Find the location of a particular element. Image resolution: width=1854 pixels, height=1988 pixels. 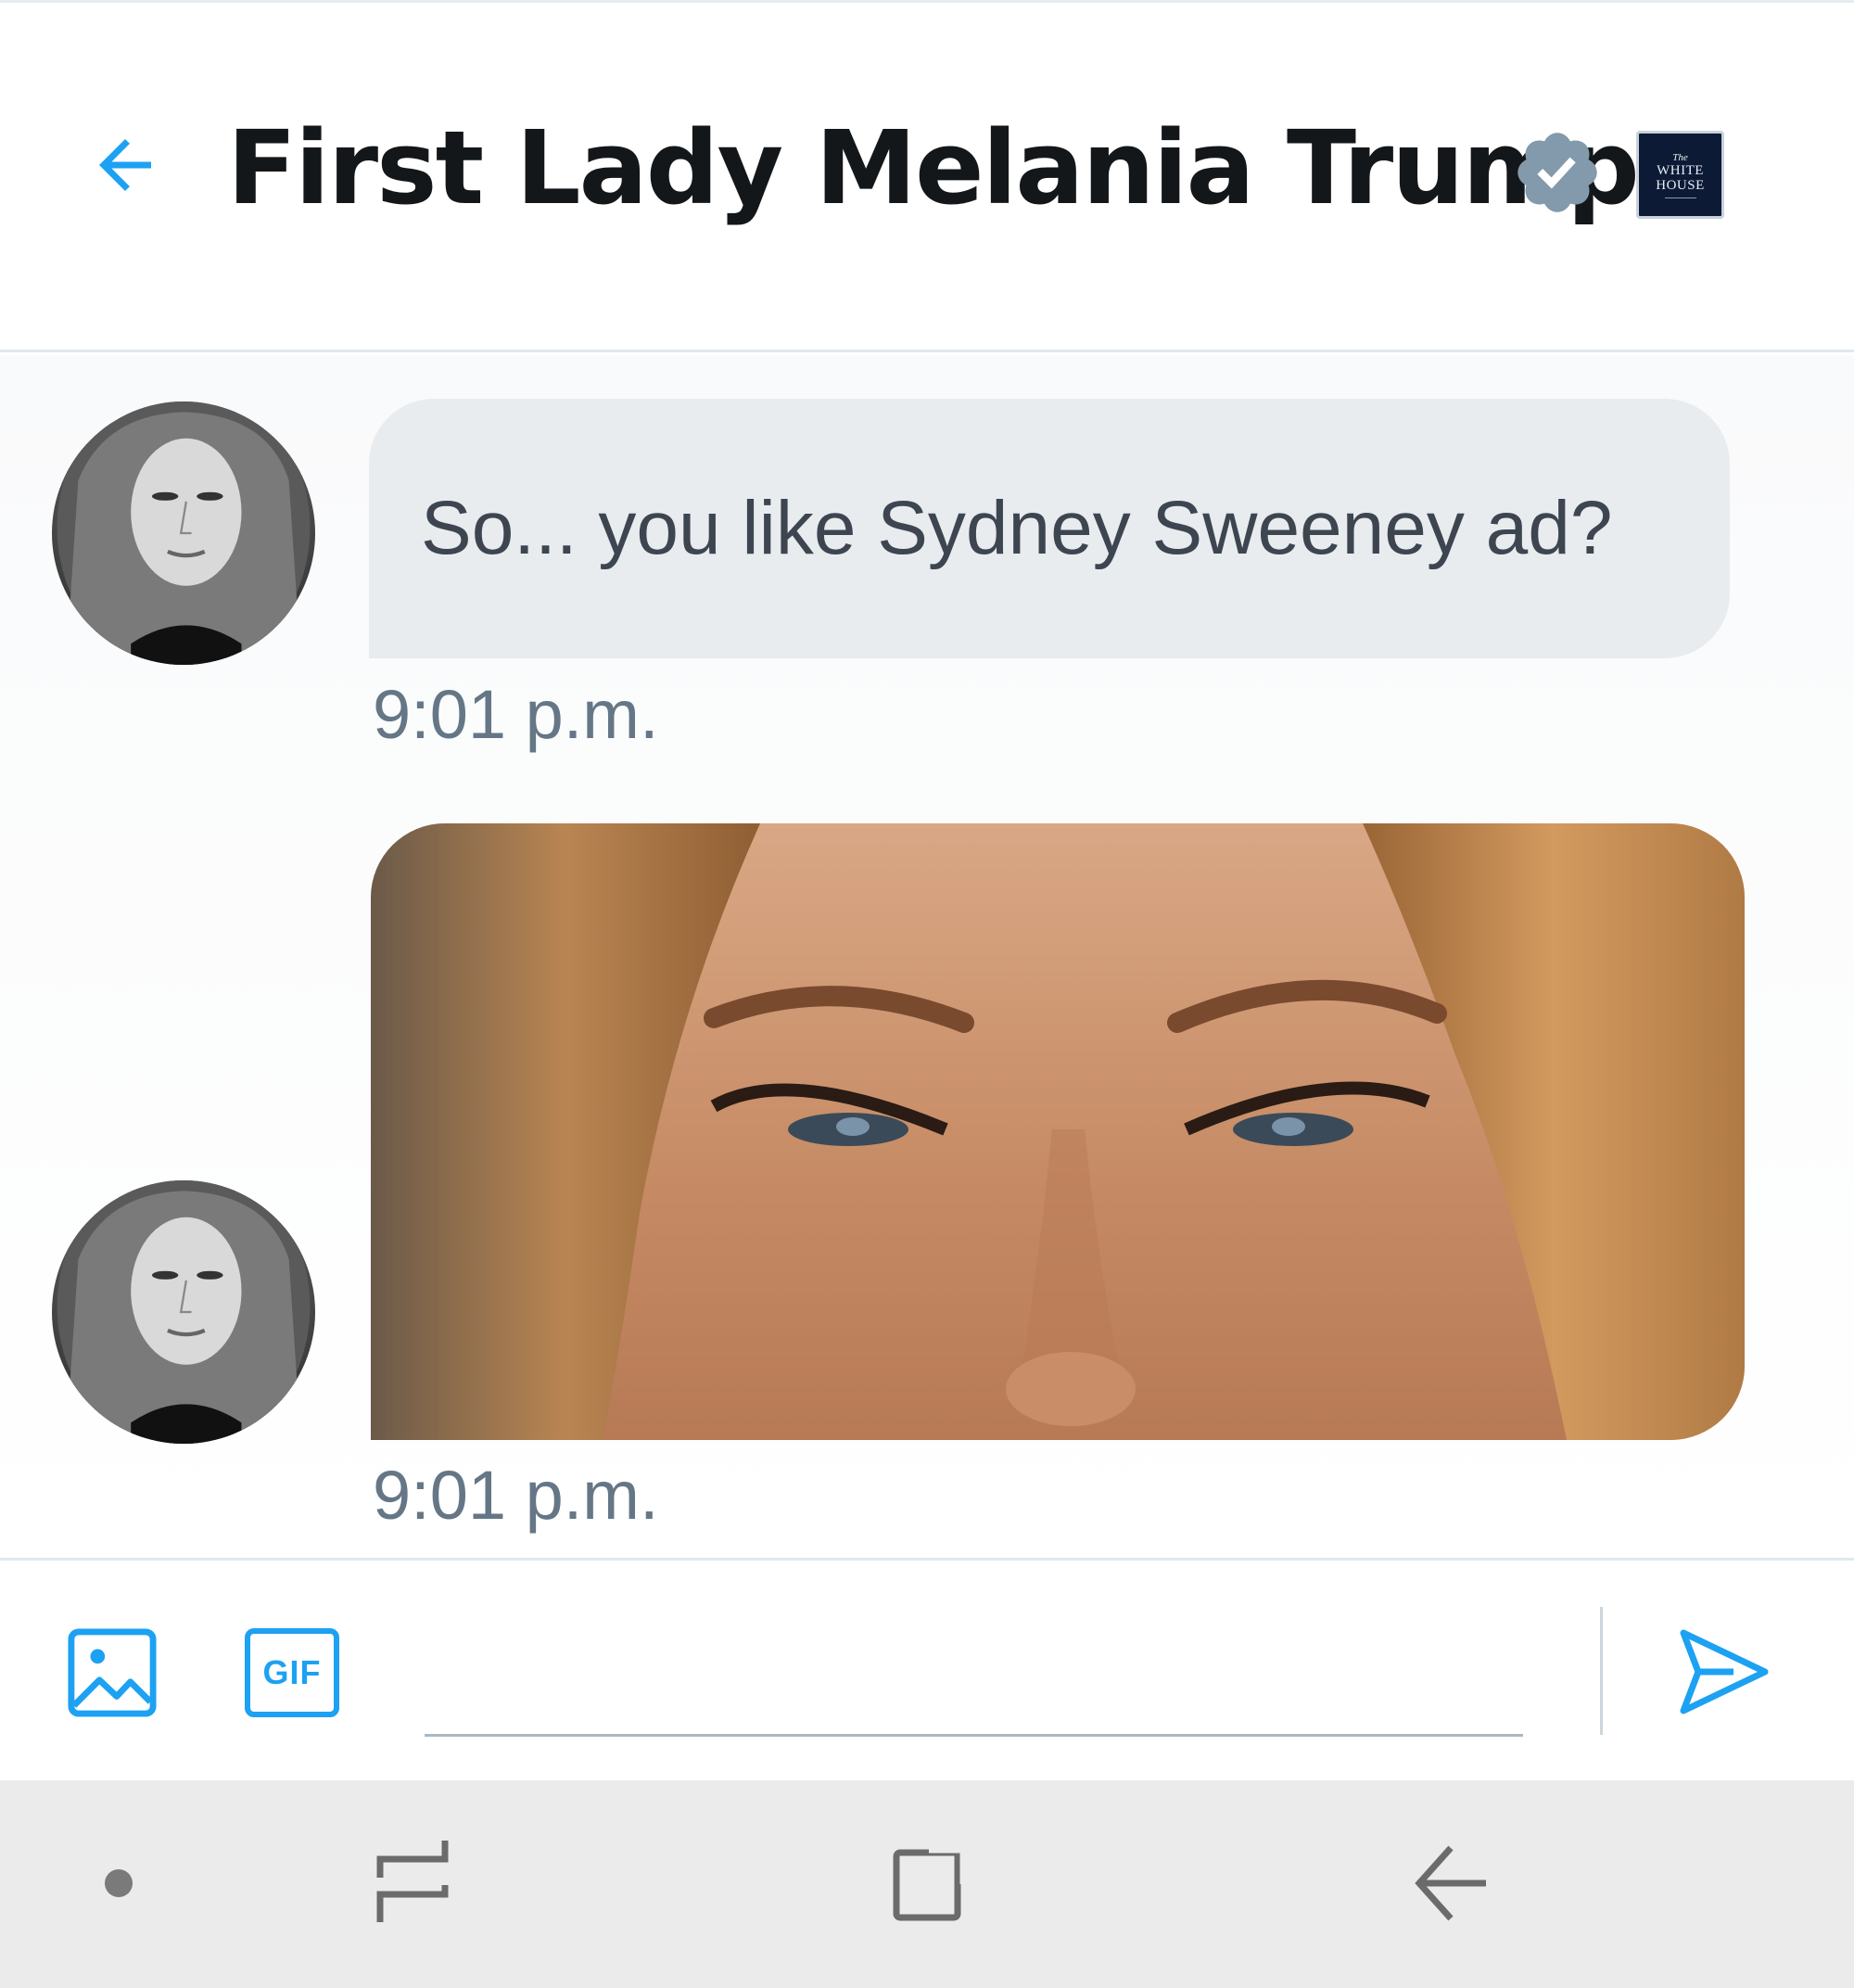

system-navigation-bar is located at coordinates (927, 1884).